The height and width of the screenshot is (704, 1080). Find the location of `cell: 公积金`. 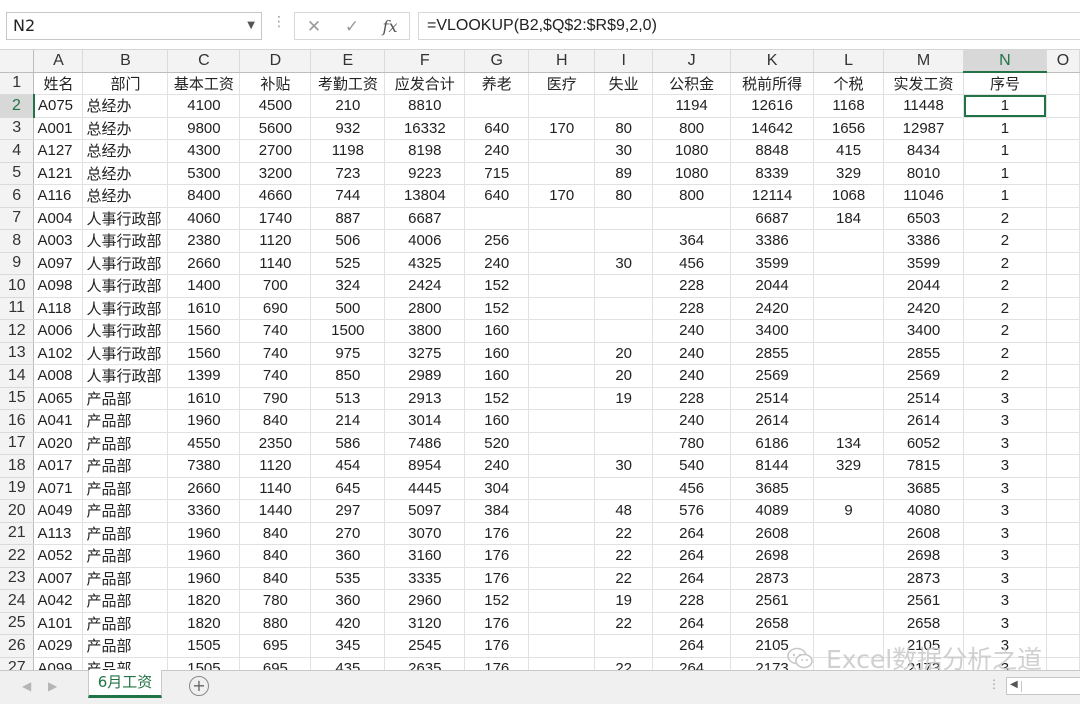

cell: 公积金 is located at coordinates (692, 83).